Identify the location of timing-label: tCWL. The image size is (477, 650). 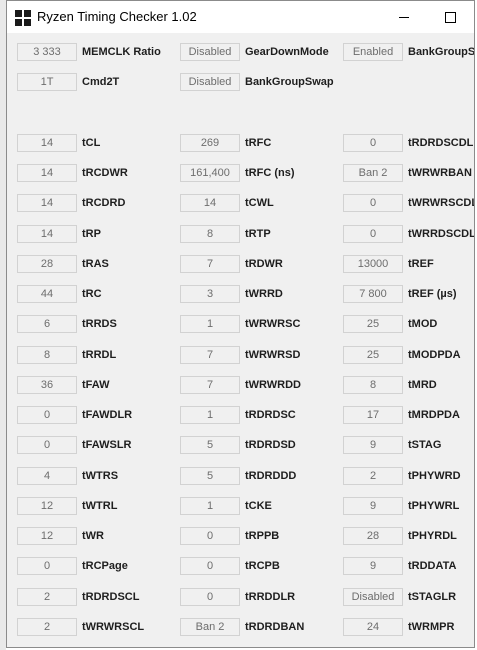
(259, 203).